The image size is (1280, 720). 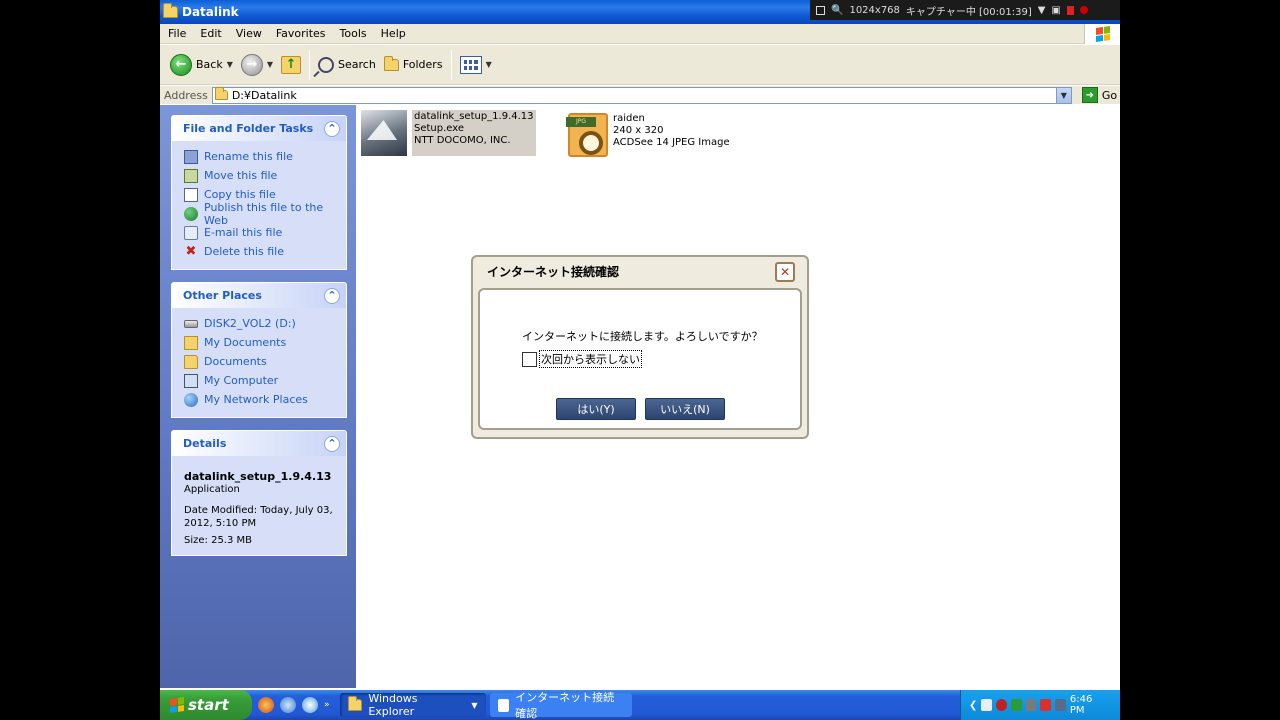 What do you see at coordinates (384, 133) in the screenshot?
I see `application-icon` at bounding box center [384, 133].